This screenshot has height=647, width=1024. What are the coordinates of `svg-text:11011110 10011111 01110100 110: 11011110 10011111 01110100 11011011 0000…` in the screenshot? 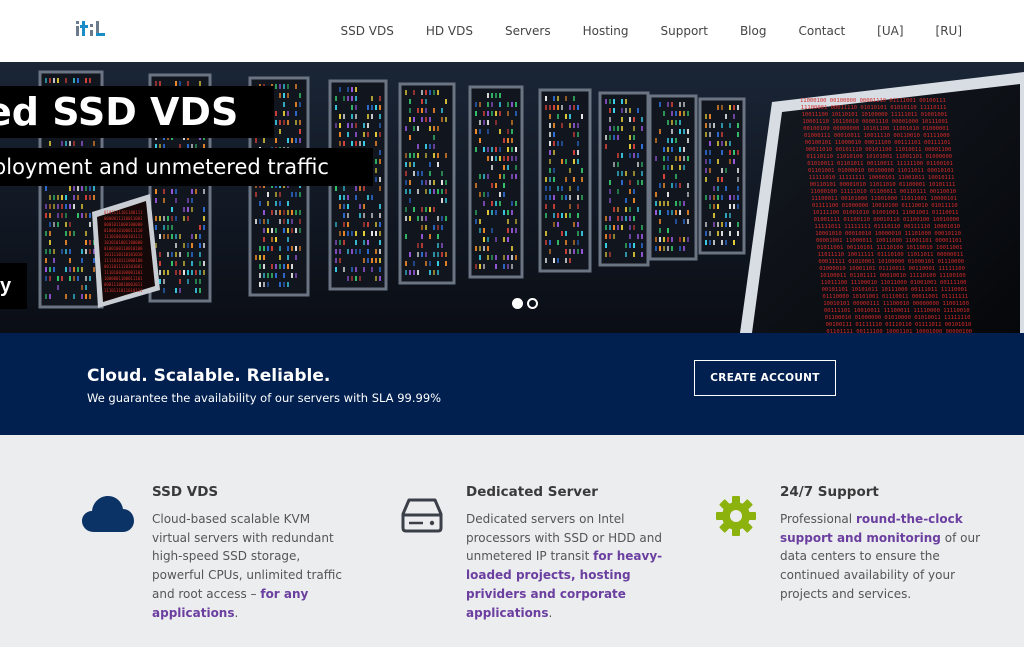 It's located at (891, 255).